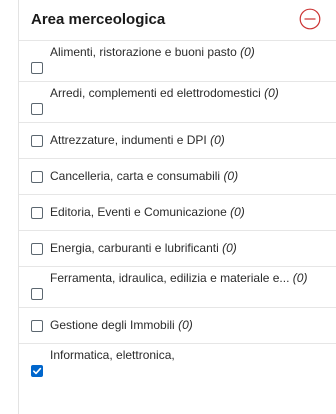  I want to click on filter-item-label: Gestione degli Immobili (0), so click(121, 325).